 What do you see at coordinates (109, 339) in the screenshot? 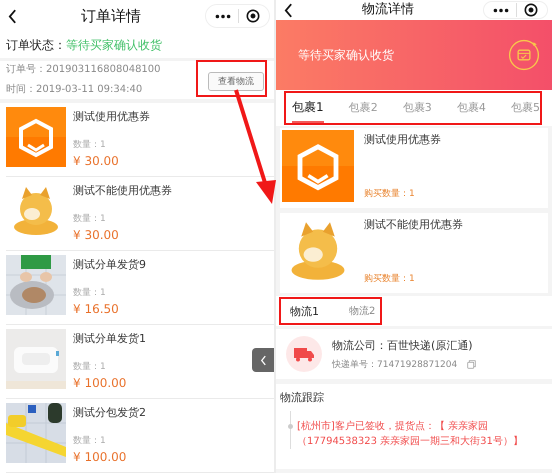
I see `product-name: 测试分单发货1` at bounding box center [109, 339].